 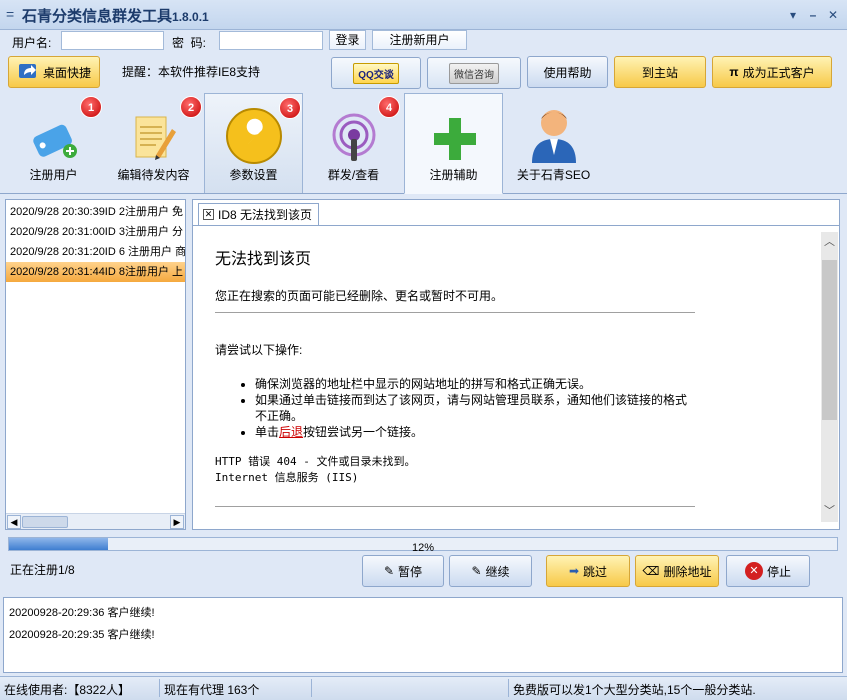 I want to click on app-title: 石青分类信息群发工具1.8.0.1, so click(x=115, y=15).